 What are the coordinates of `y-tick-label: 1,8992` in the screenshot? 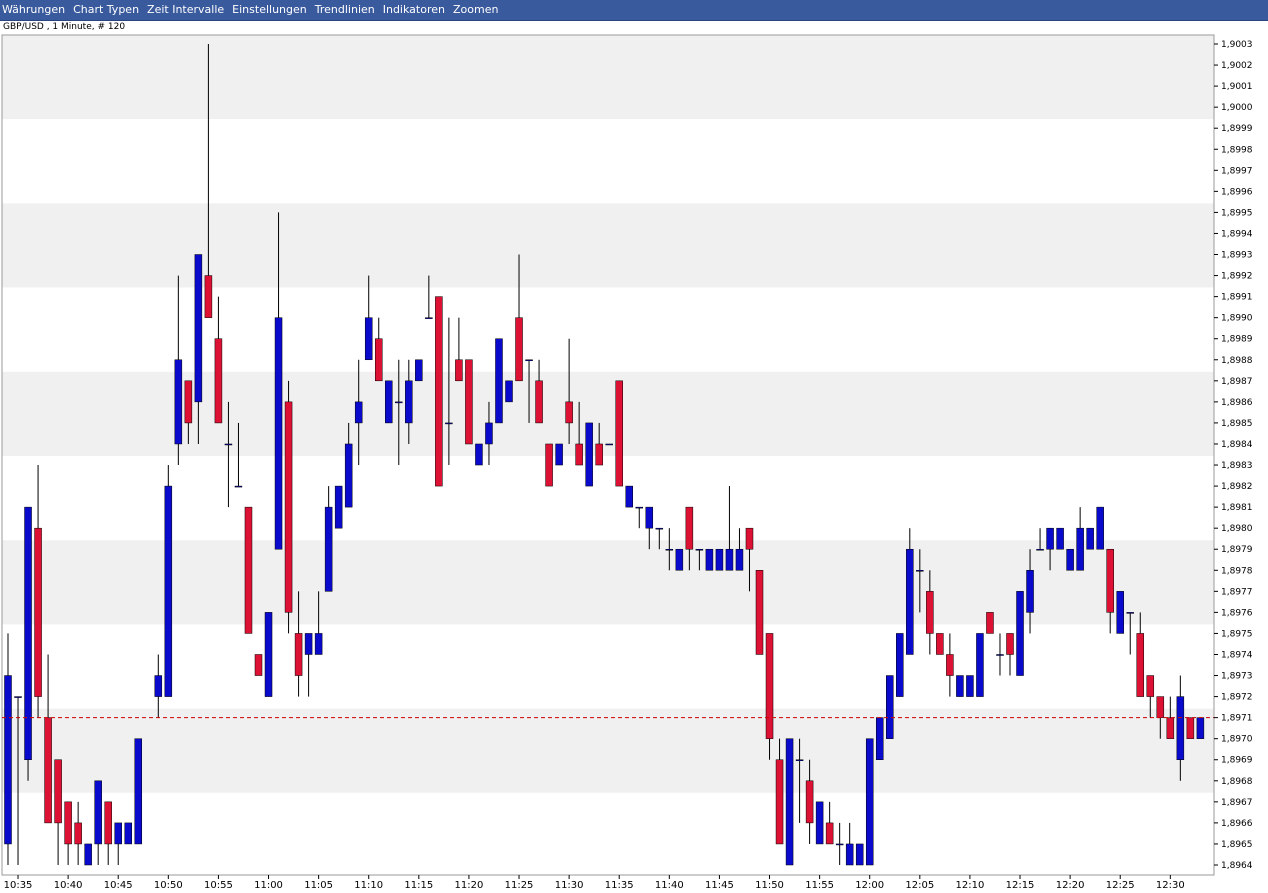 It's located at (1237, 277).